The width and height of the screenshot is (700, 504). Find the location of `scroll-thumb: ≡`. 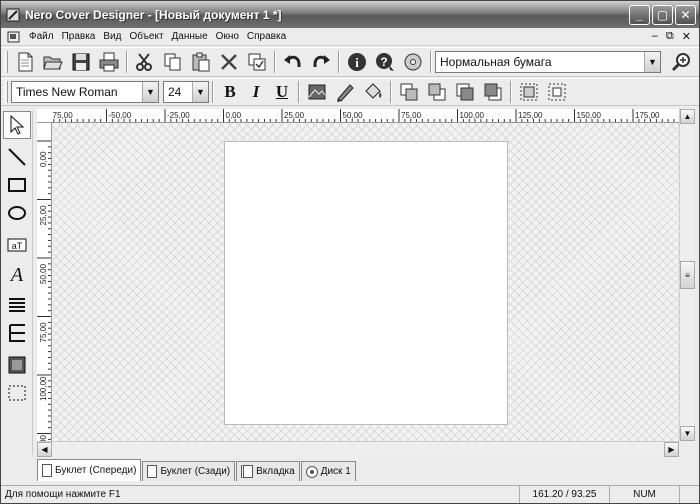

scroll-thumb: ≡ is located at coordinates (687, 275).